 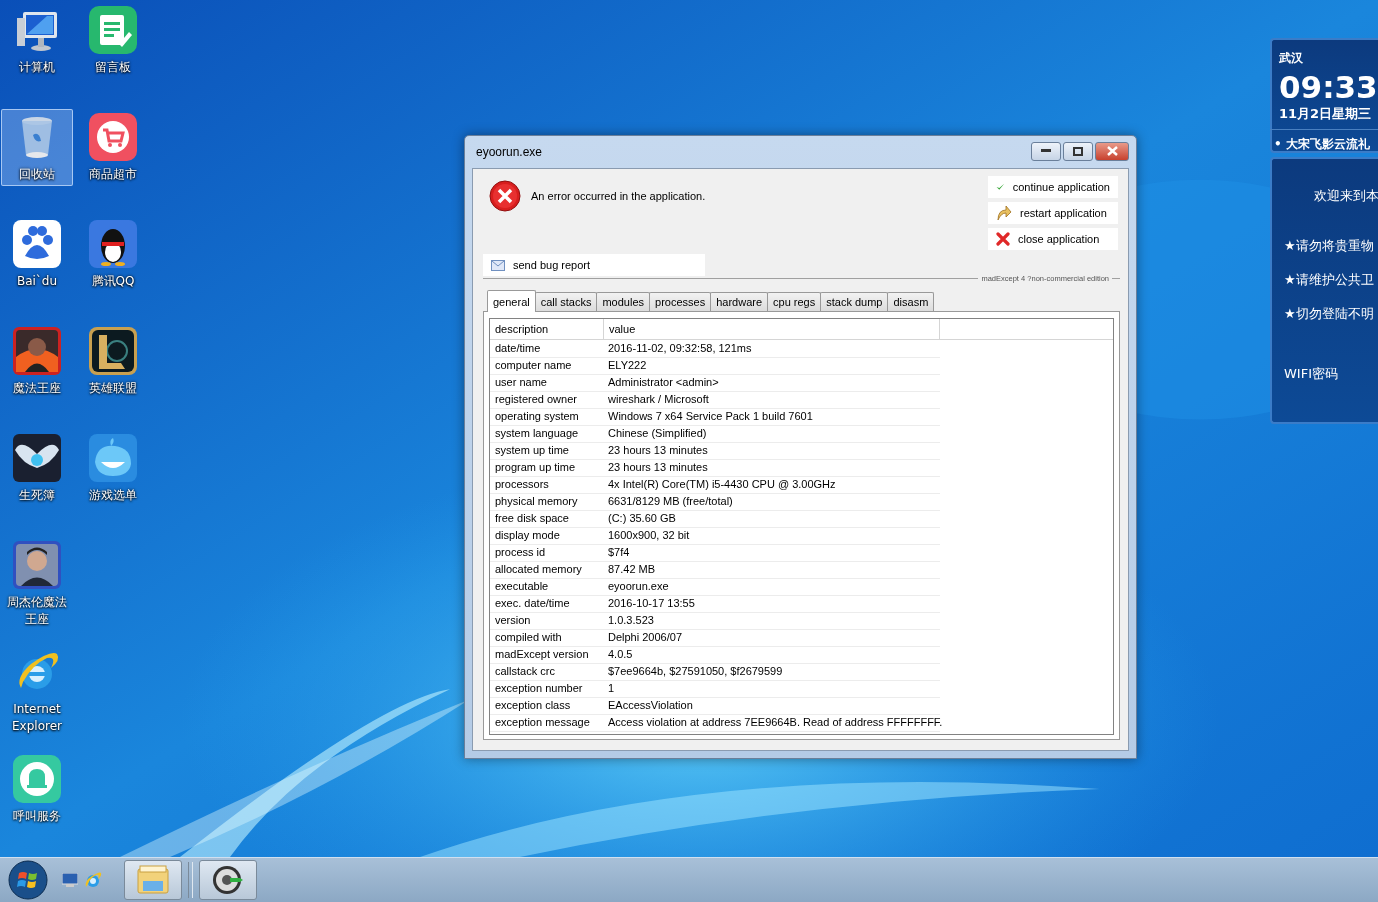 I want to click on tab: processes, so click(x=680, y=301).